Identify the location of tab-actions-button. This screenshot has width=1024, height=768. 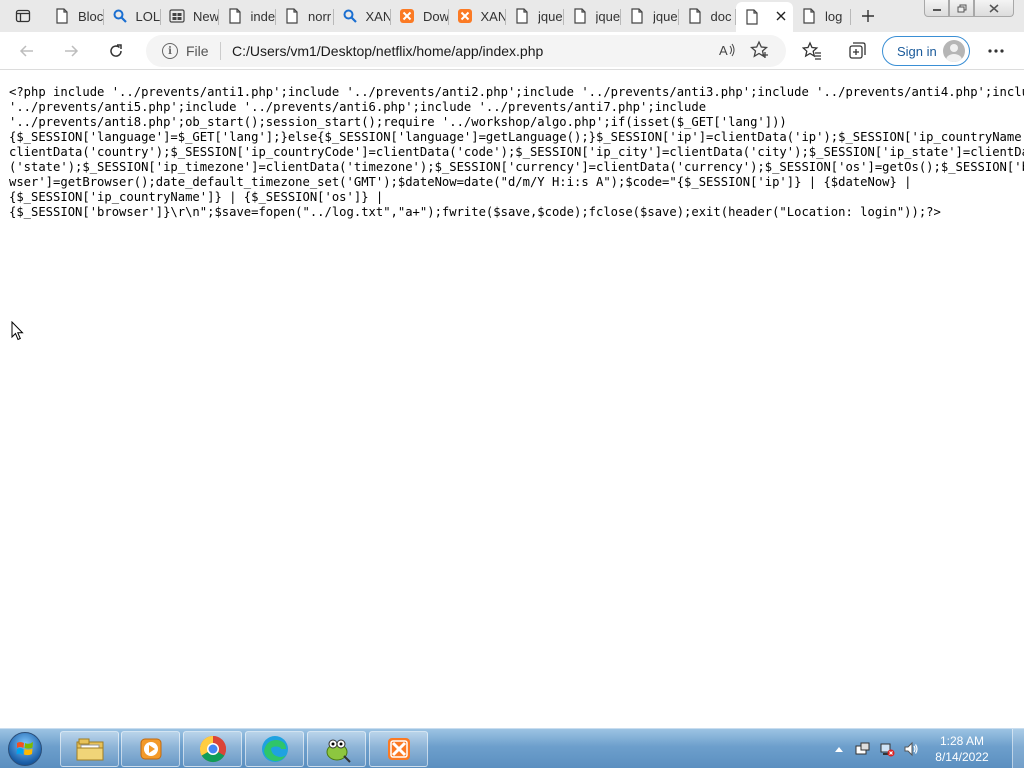
(23, 16).